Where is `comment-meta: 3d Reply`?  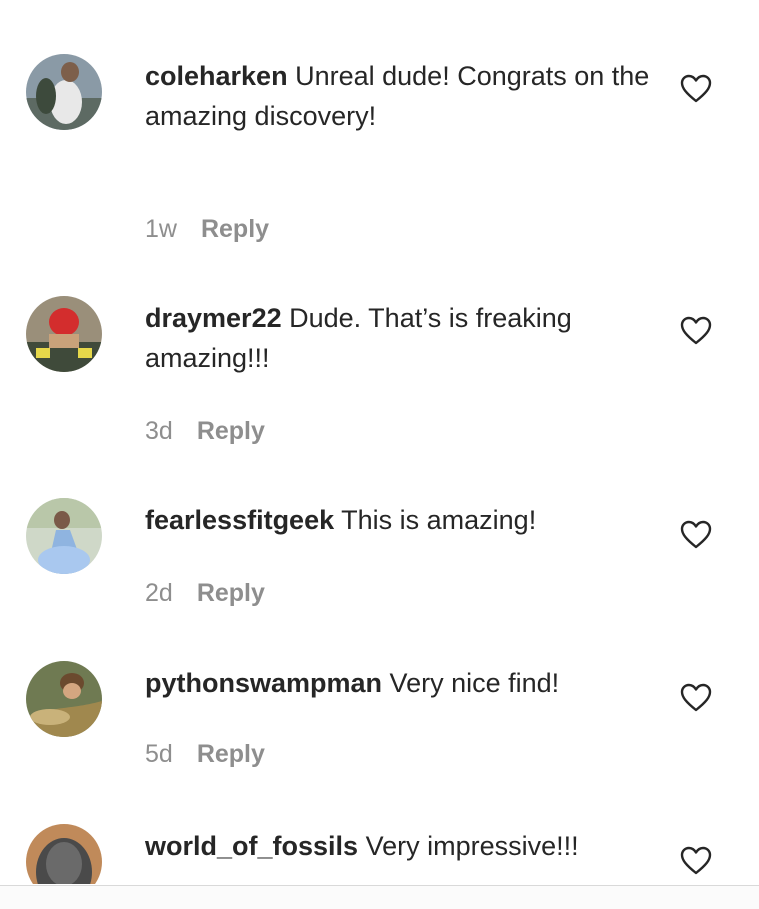 comment-meta: 3d Reply is located at coordinates (205, 431).